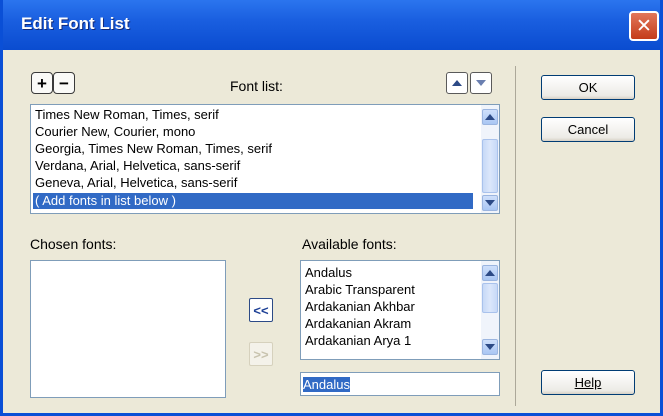  Describe the element at coordinates (152, 149) in the screenshot. I see `font-list-item: Georgia, Times New Roman, Times, serif` at that location.